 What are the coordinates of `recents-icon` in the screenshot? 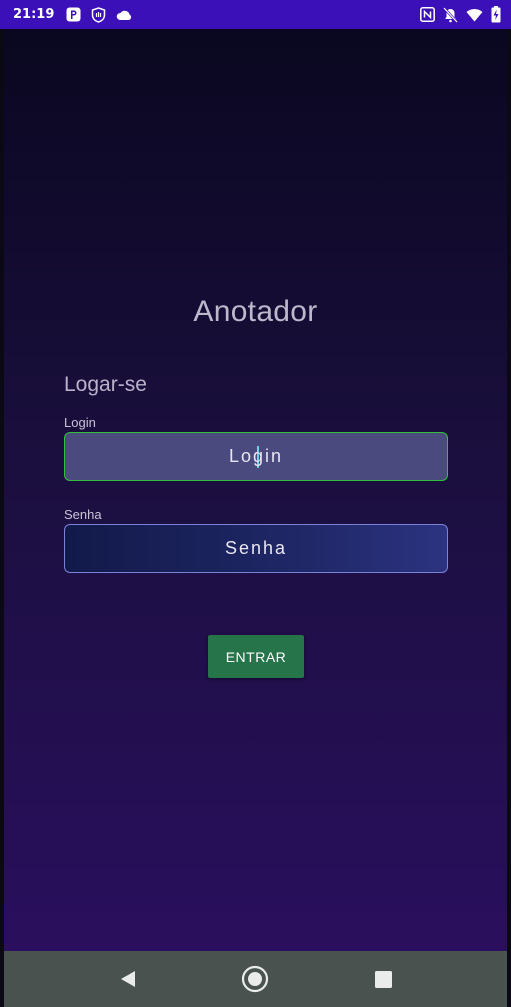 It's located at (383, 979).